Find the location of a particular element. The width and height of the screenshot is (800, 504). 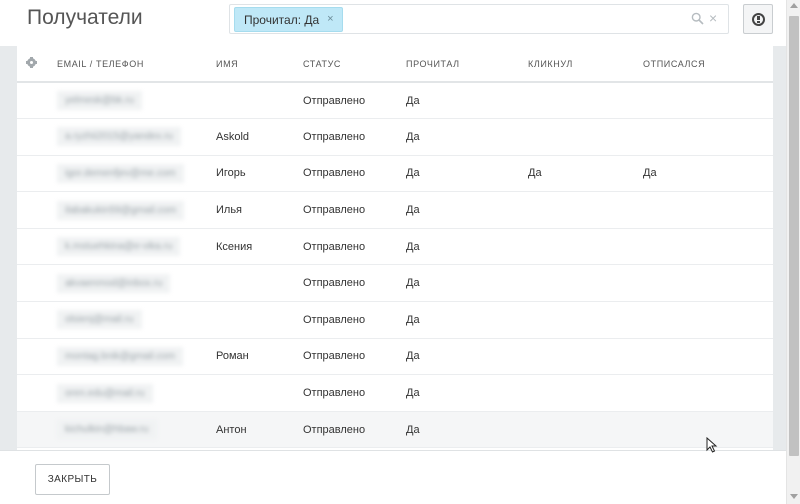

email-cell: kichulkin@hbaw.ru is located at coordinates (107, 430).